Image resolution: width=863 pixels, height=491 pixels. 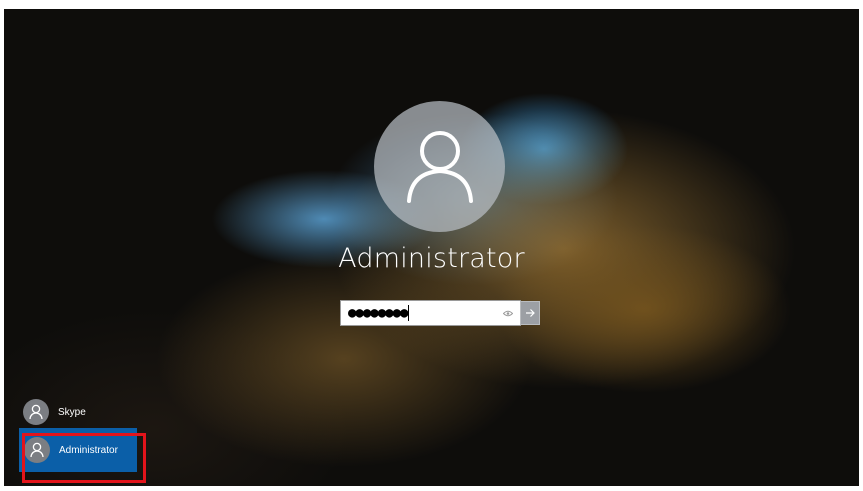 I want to click on password-field: ●●●●●●●●, so click(x=430, y=313).